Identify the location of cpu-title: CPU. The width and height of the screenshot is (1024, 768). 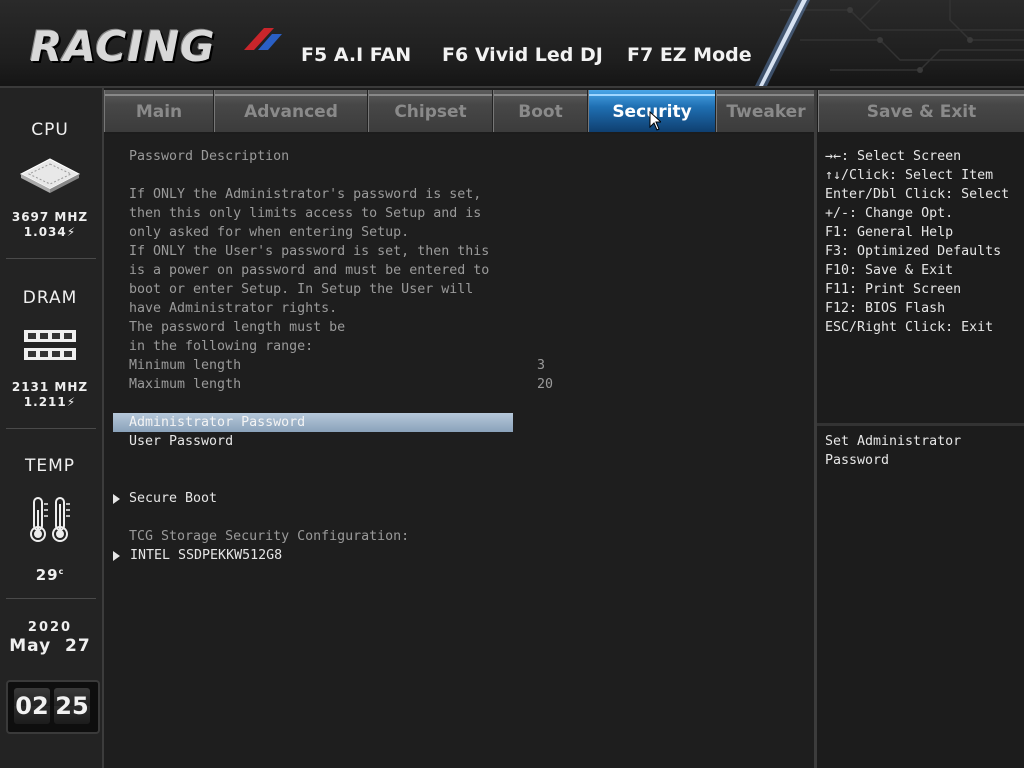
(50, 130).